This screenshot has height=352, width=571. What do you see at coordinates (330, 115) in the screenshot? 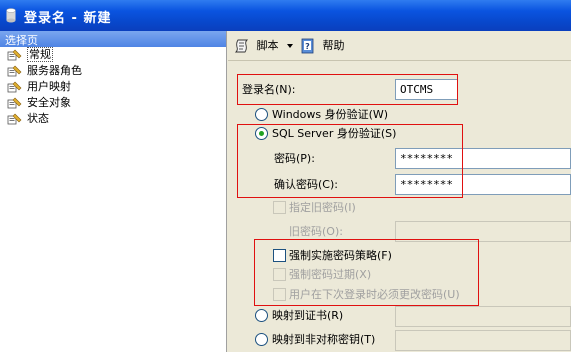
I see `windows-auth-label: Windows 身份验证(W)` at bounding box center [330, 115].